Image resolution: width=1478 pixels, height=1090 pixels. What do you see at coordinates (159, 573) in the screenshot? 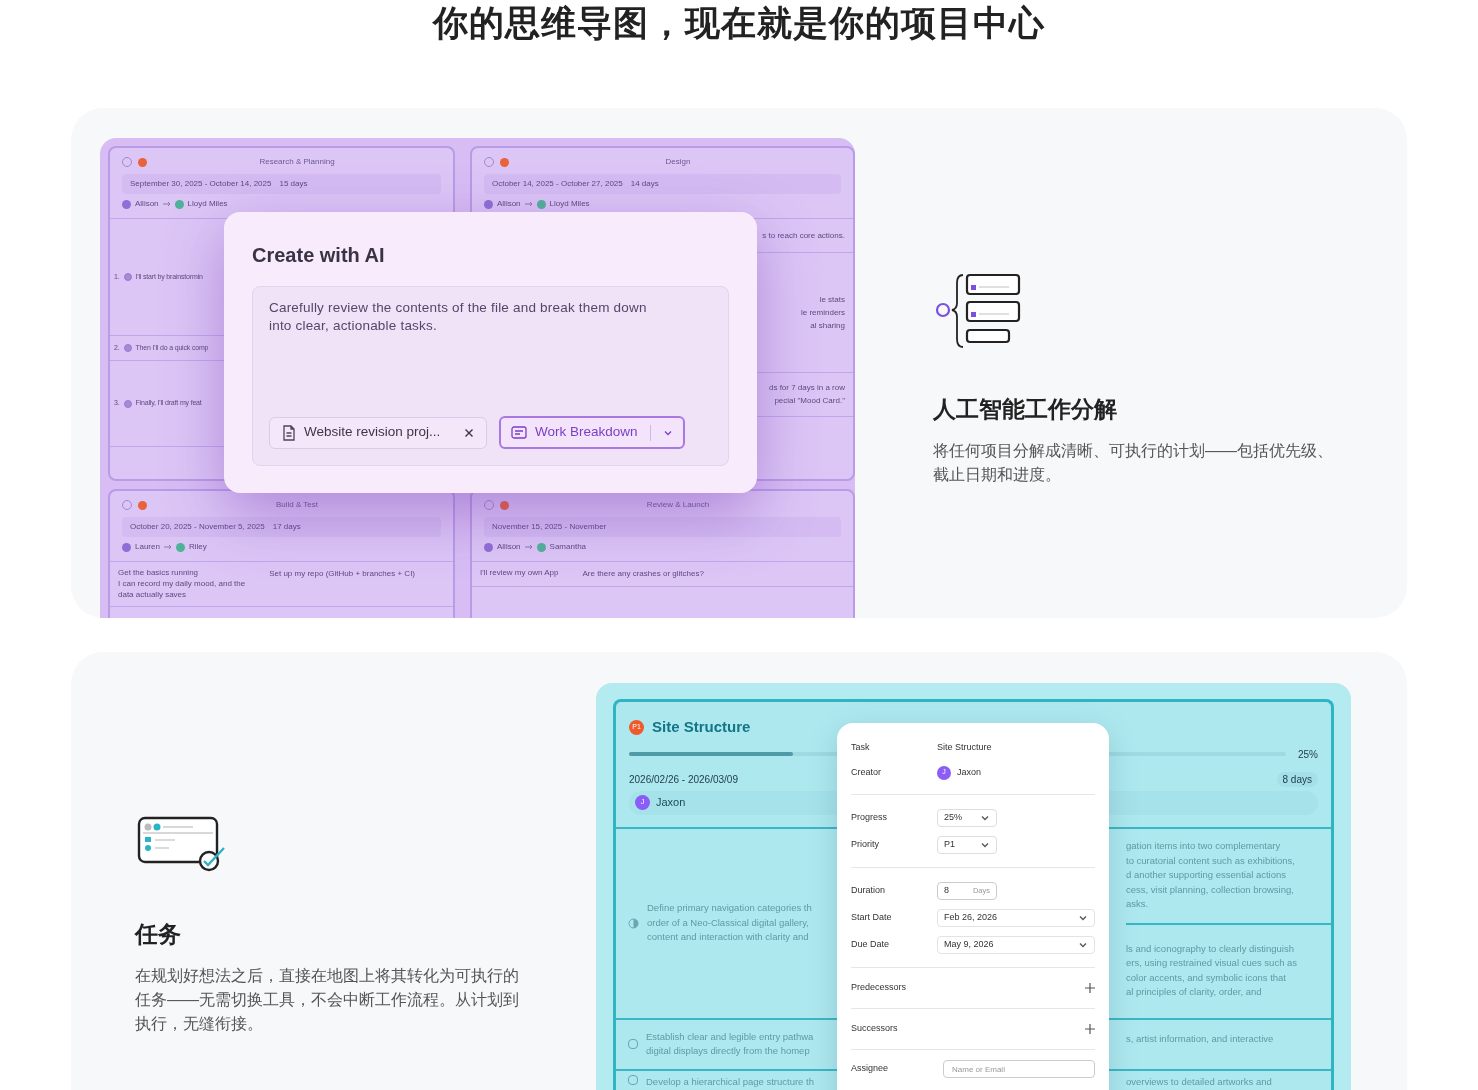
I see `task-text: Get the basics running` at bounding box center [159, 573].